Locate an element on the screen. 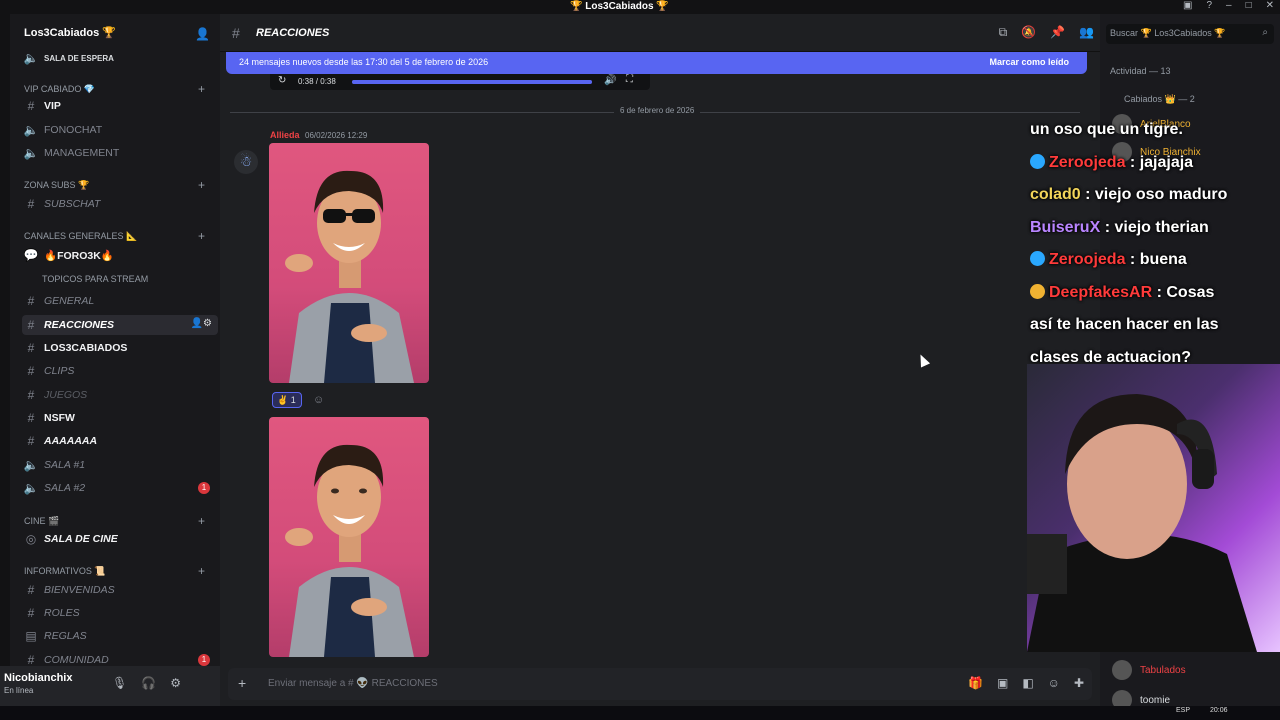  channel-clips: # CLIPS is located at coordinates (120, 371).